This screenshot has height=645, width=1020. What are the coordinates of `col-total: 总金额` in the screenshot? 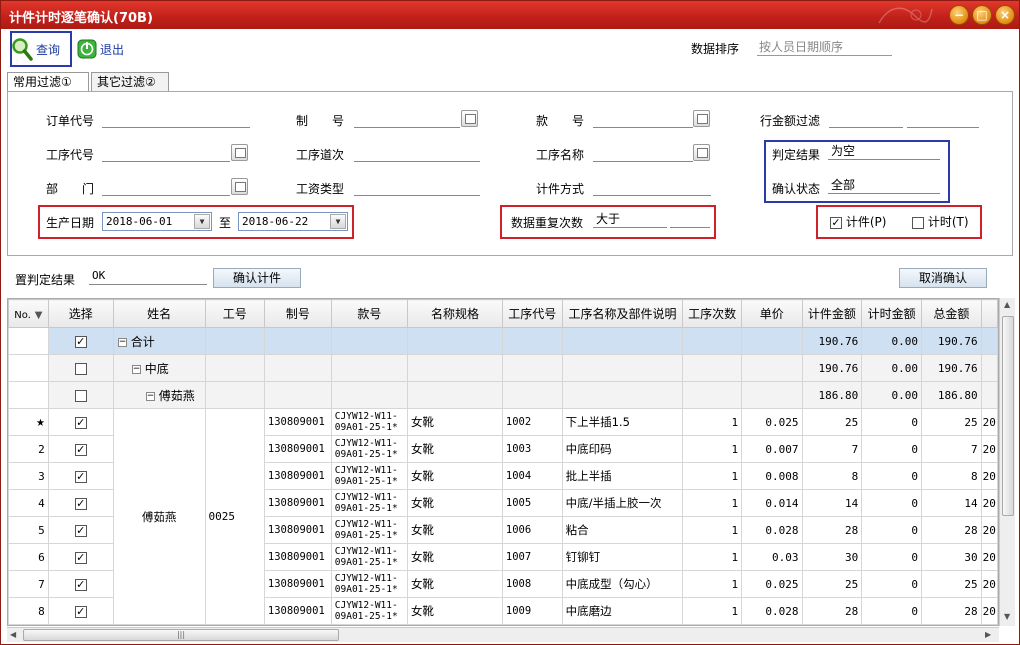 It's located at (951, 313).